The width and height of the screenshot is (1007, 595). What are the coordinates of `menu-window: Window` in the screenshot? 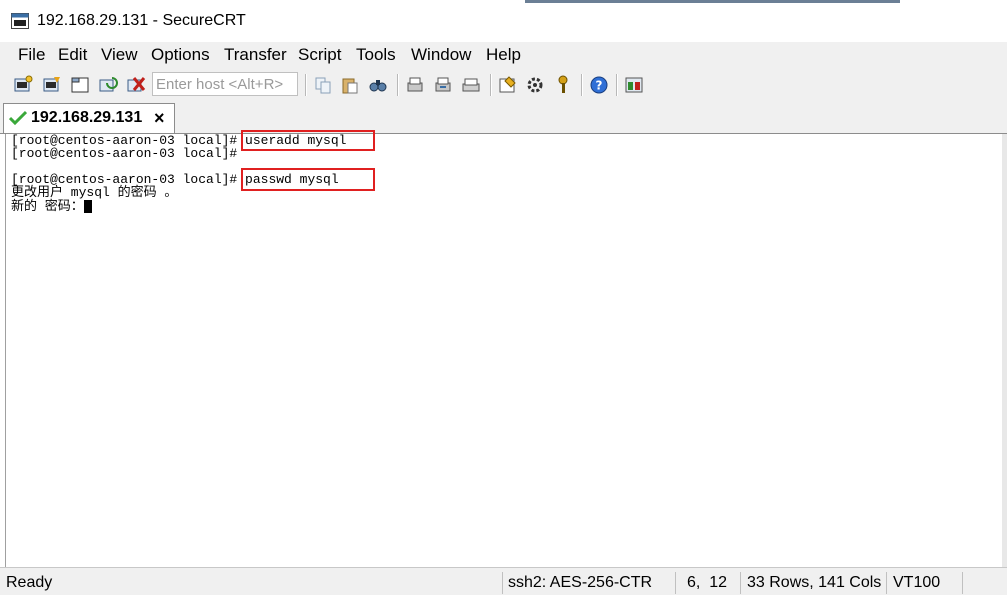 It's located at (441, 55).